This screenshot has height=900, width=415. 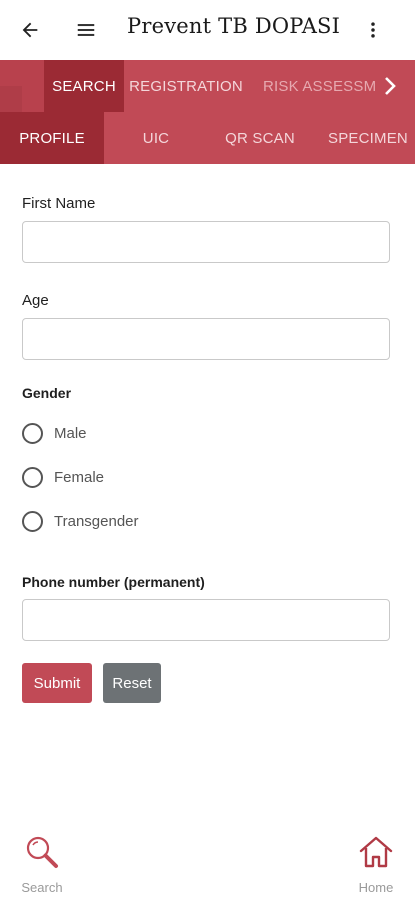 What do you see at coordinates (70, 433) in the screenshot?
I see `gender-option-label-male: Male` at bounding box center [70, 433].